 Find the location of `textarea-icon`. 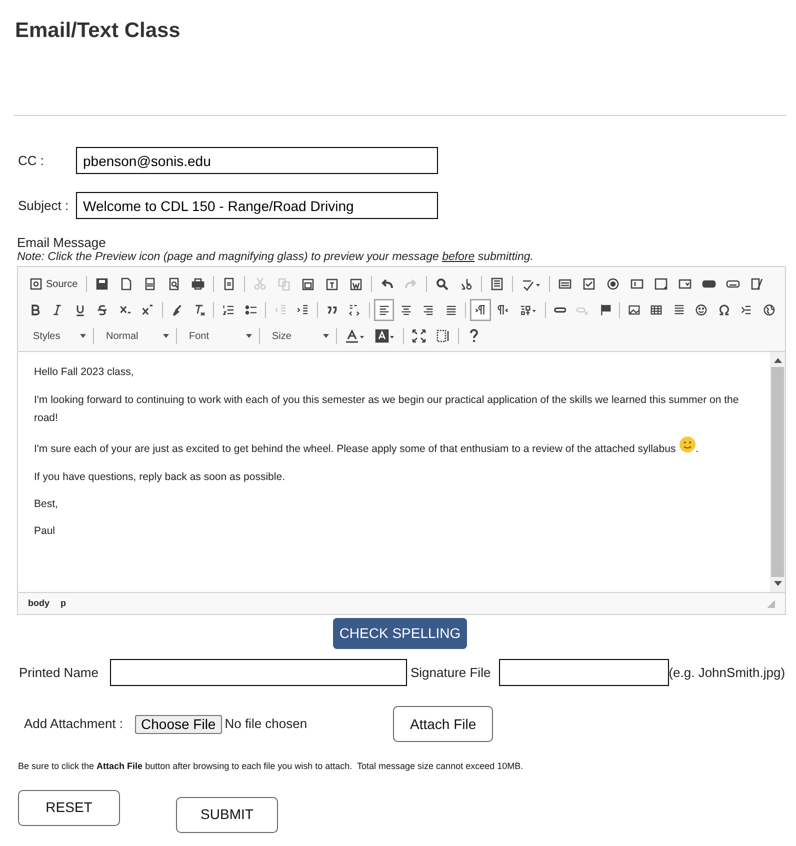

textarea-icon is located at coordinates (661, 284).